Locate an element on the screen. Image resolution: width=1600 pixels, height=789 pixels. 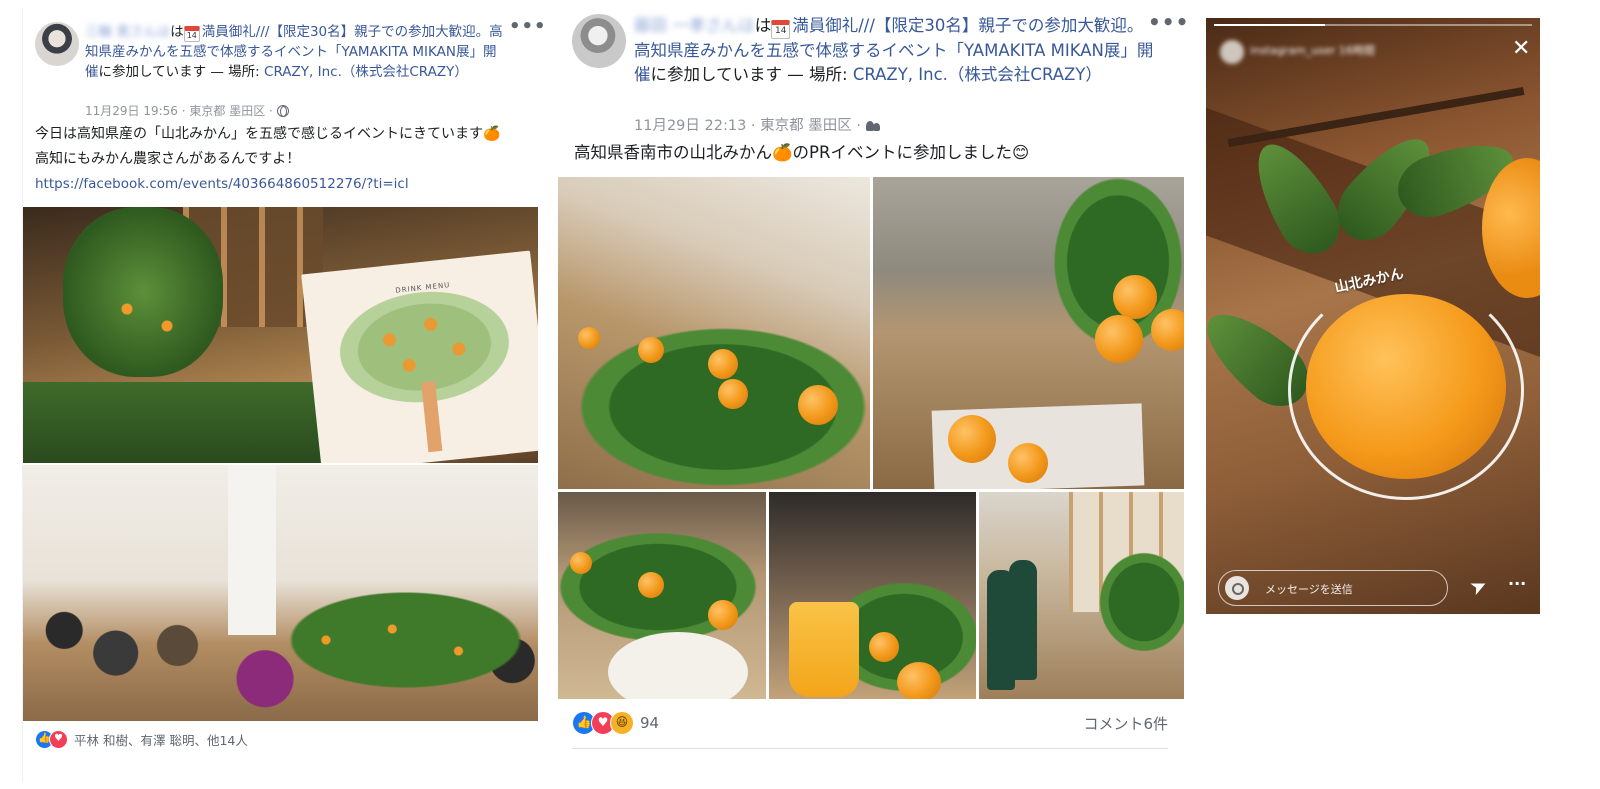
author-name: 三輪 寛 is located at coordinates (107, 32).